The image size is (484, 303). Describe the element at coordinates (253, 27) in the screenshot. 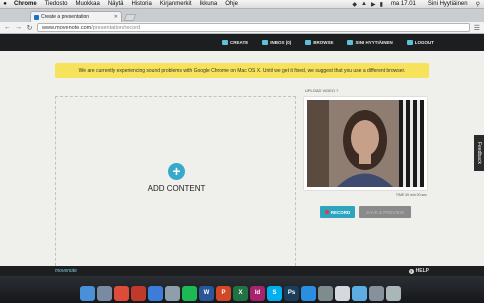

I see `address-bar: www.movenote.com /presentation/record` at that location.